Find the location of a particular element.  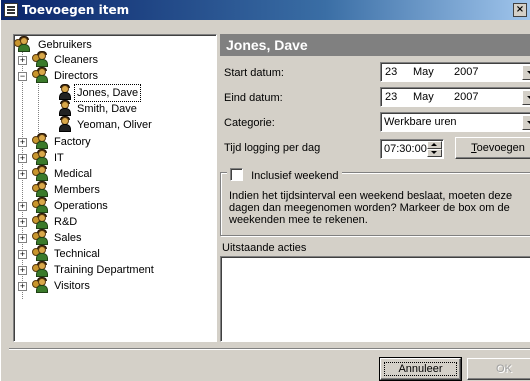

tree-item-label: Technical is located at coordinates (77, 254).